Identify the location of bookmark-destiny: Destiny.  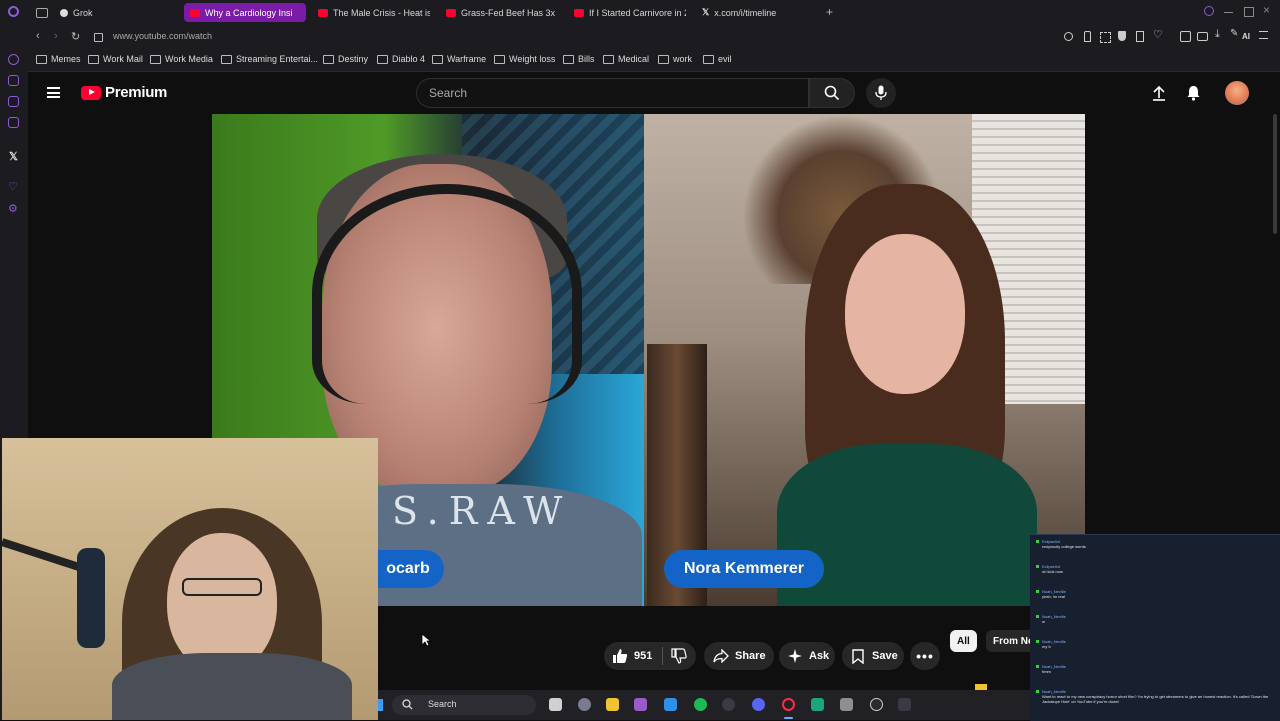
(345, 59).